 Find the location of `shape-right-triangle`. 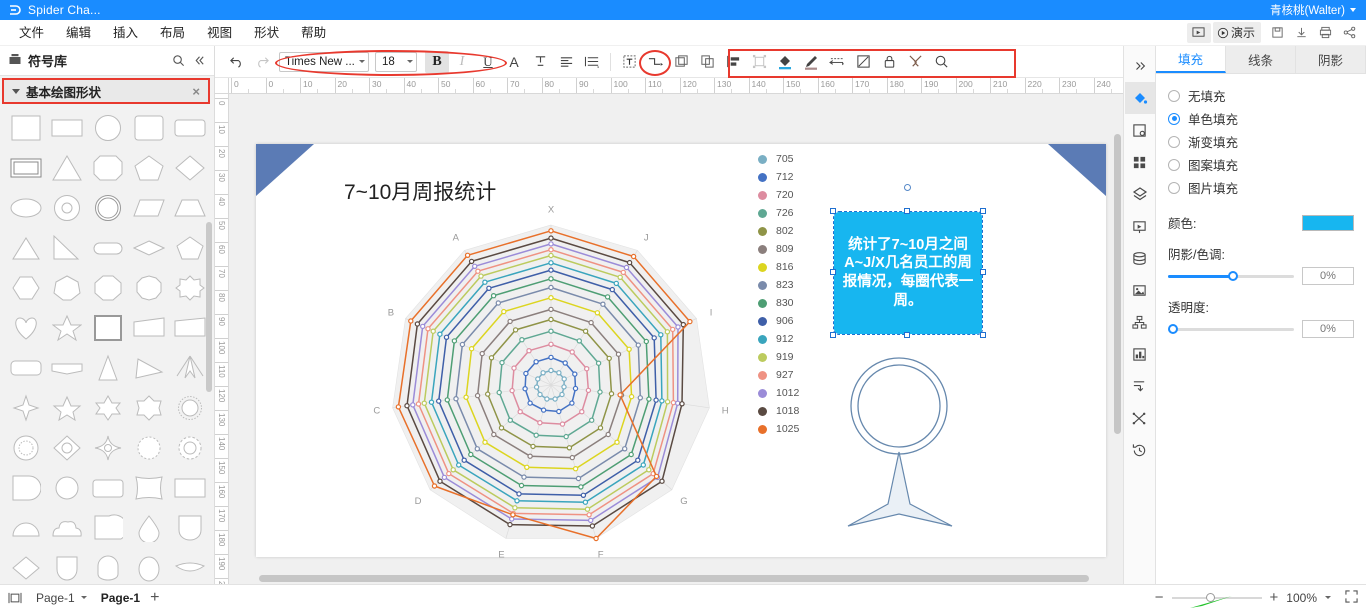

shape-right-triangle is located at coordinates (66, 248).